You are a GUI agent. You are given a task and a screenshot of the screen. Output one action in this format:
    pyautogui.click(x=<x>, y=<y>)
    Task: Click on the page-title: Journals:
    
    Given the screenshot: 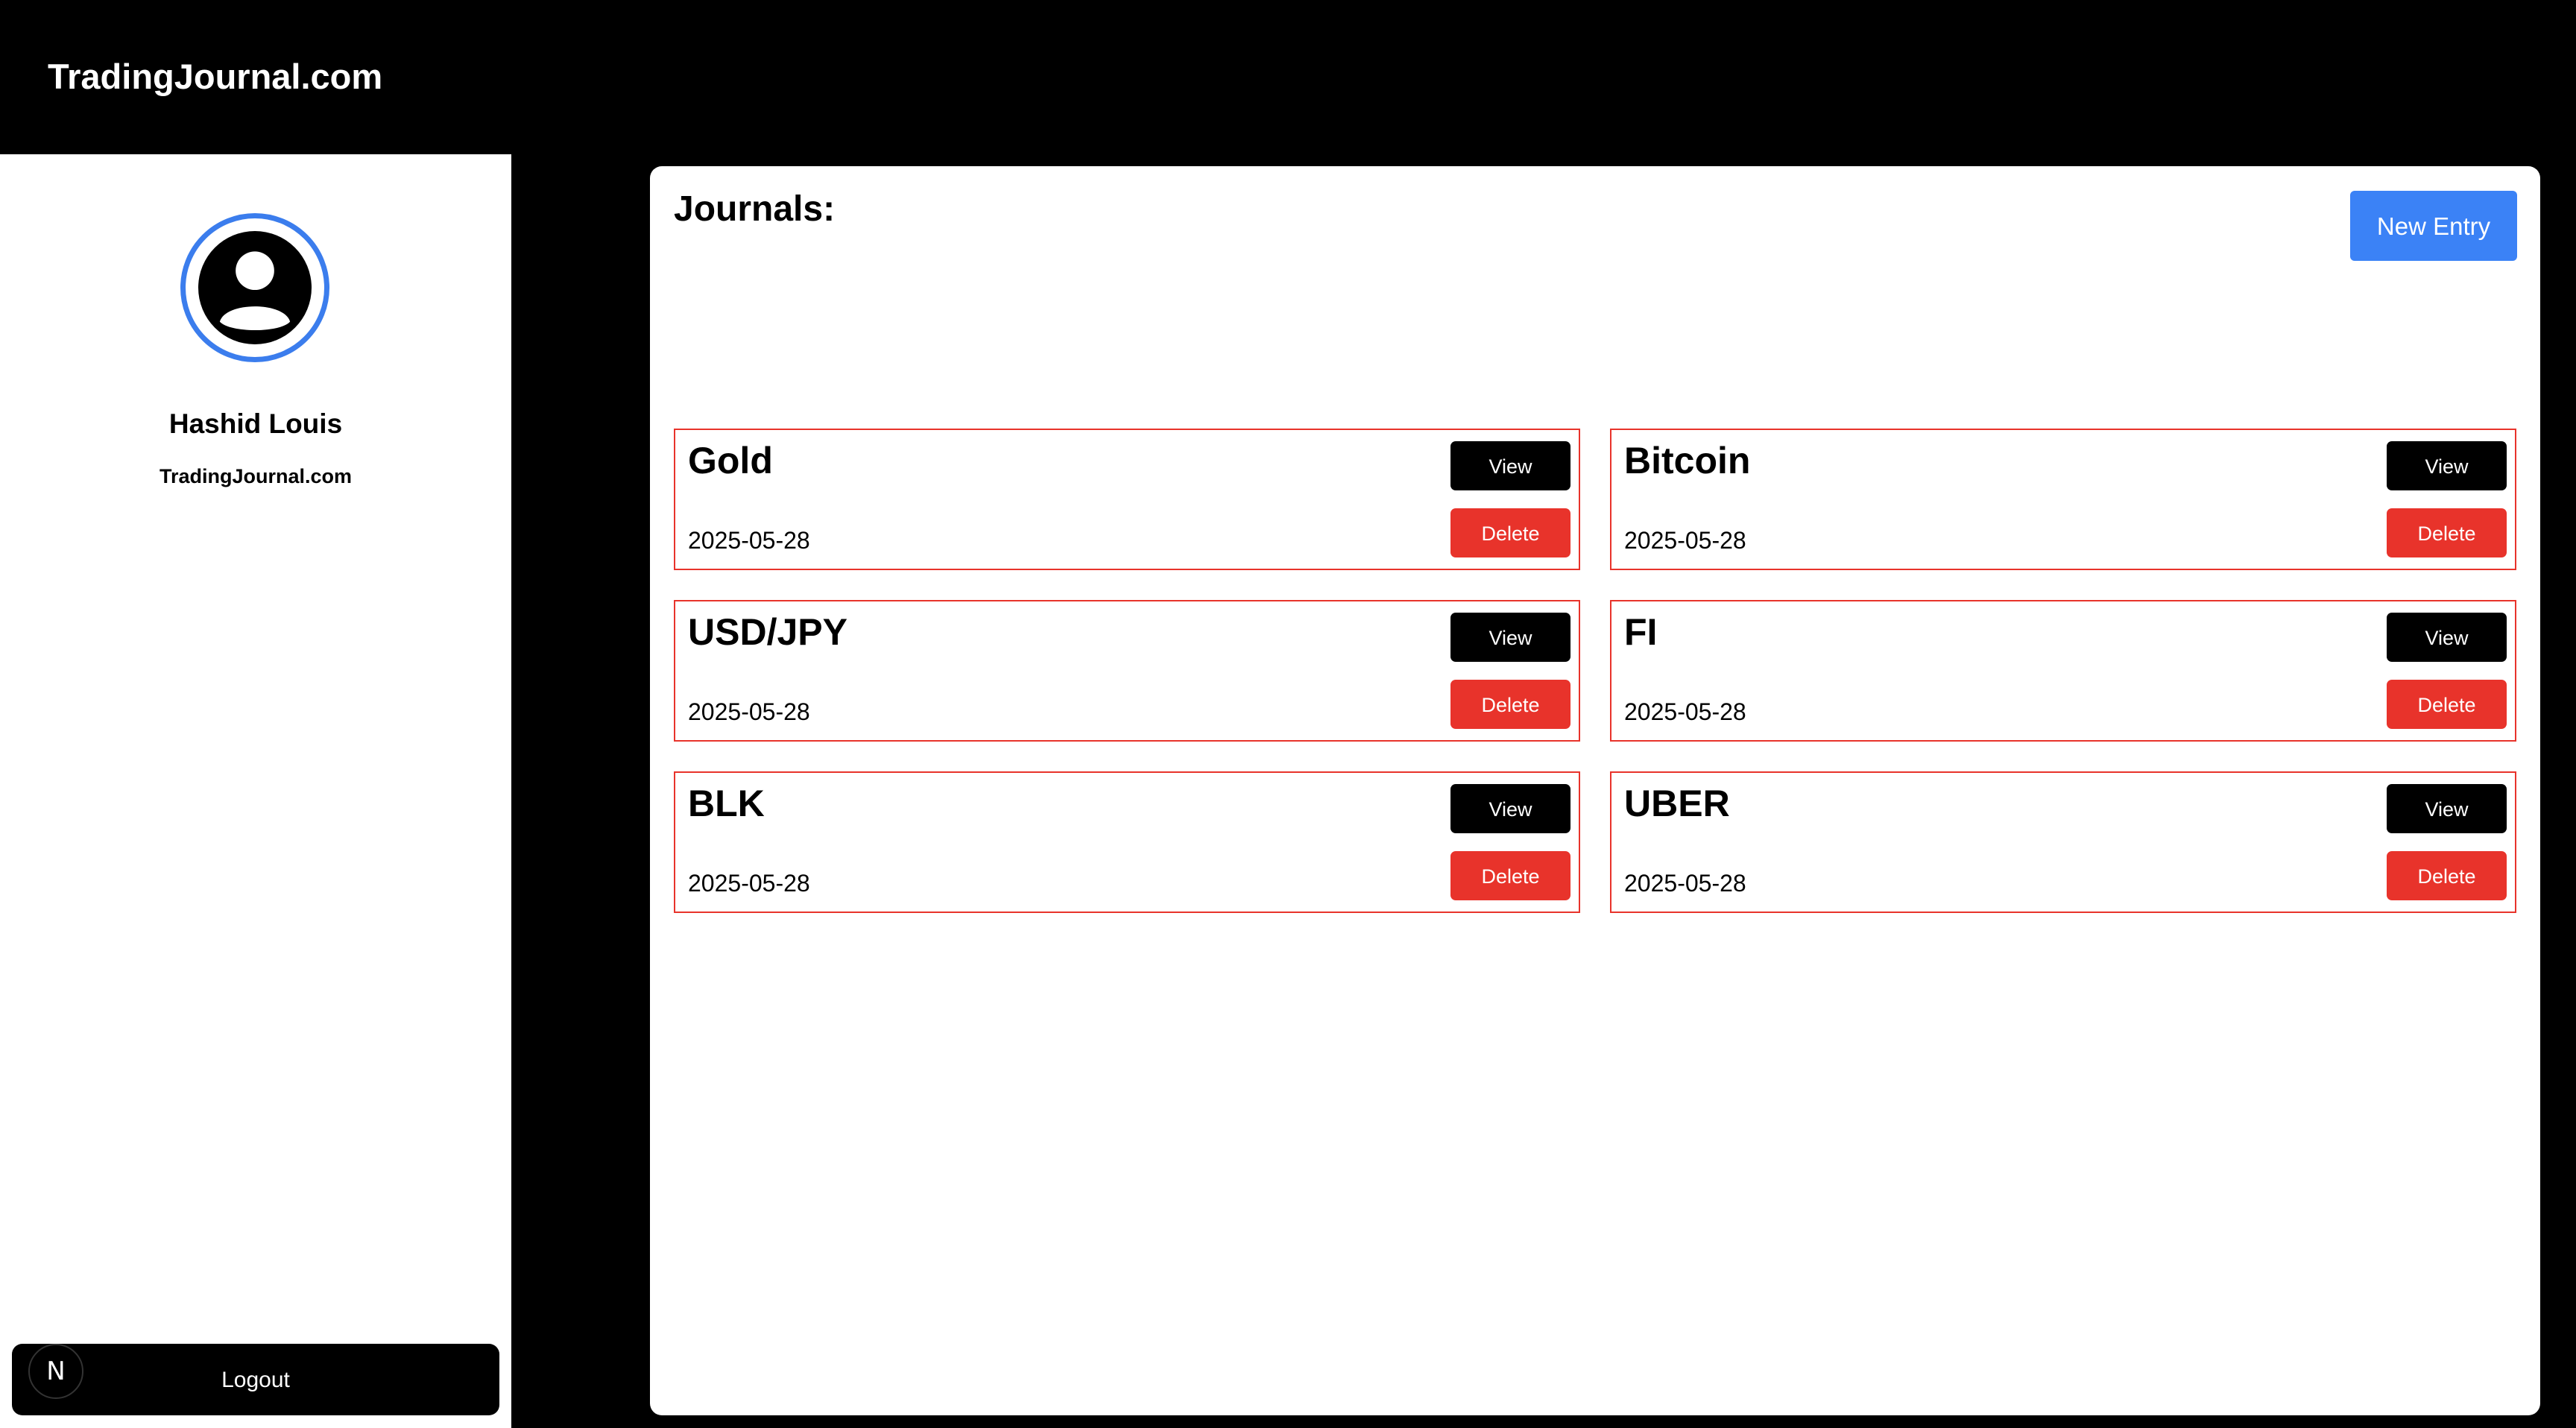 What is the action you would take?
    pyautogui.click(x=755, y=209)
    